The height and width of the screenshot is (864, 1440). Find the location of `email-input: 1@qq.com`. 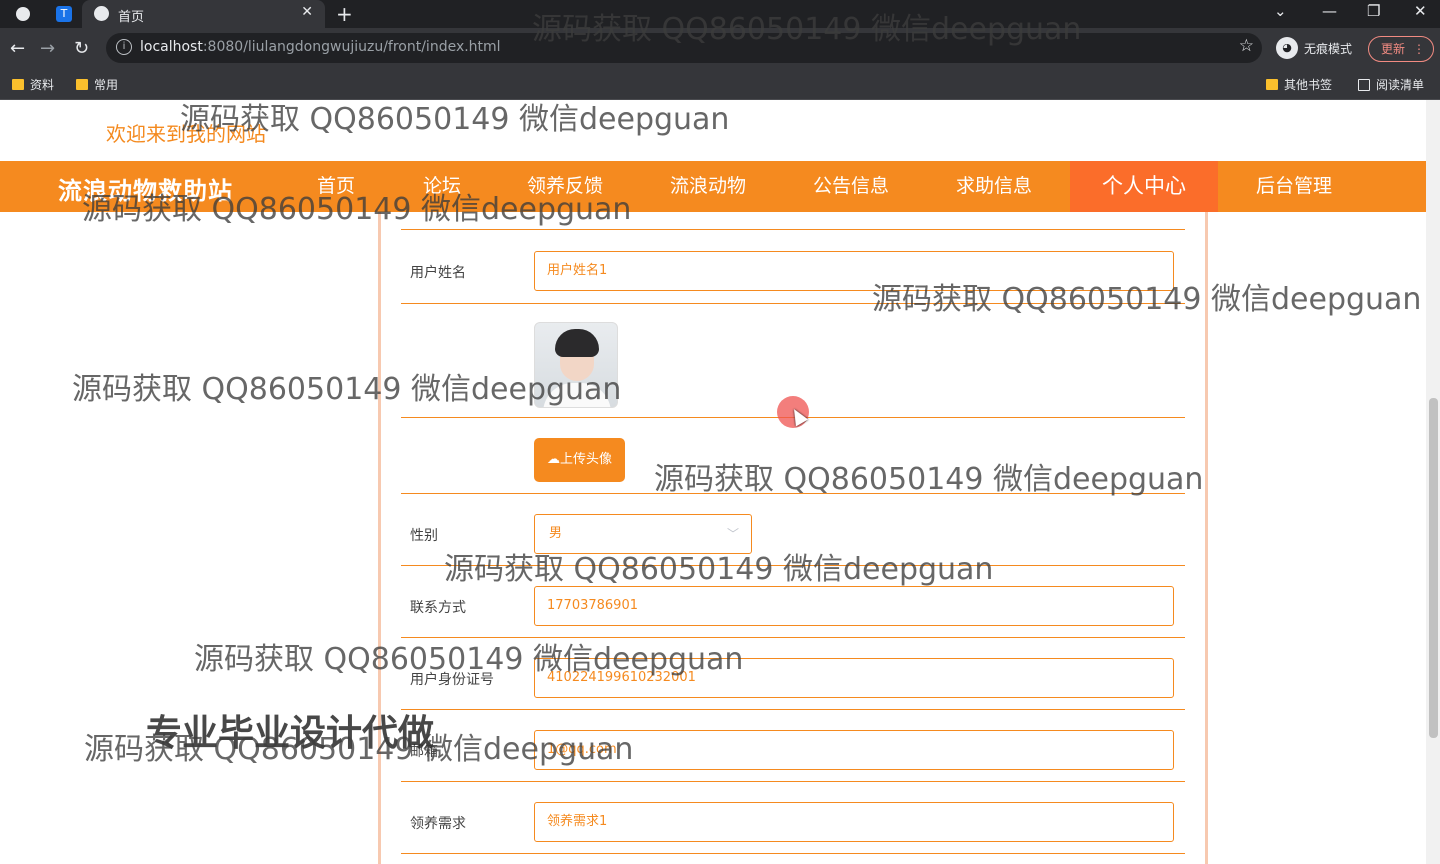

email-input: 1@qq.com is located at coordinates (854, 750).